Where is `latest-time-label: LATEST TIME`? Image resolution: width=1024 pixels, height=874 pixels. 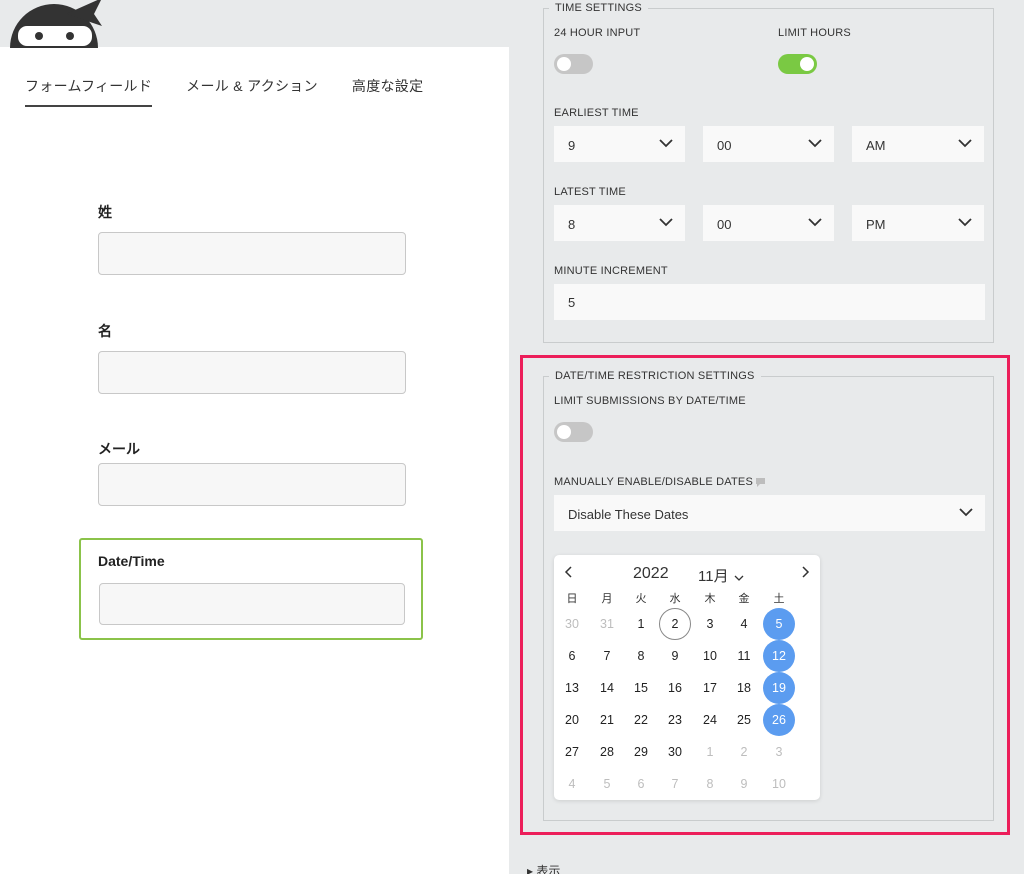 latest-time-label: LATEST TIME is located at coordinates (590, 192).